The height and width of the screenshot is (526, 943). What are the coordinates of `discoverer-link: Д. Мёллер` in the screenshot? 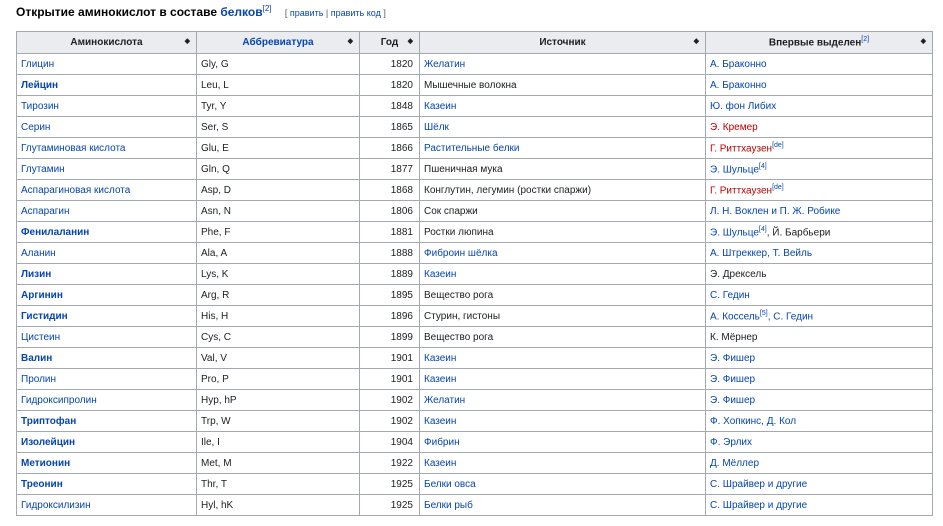 It's located at (734, 463).